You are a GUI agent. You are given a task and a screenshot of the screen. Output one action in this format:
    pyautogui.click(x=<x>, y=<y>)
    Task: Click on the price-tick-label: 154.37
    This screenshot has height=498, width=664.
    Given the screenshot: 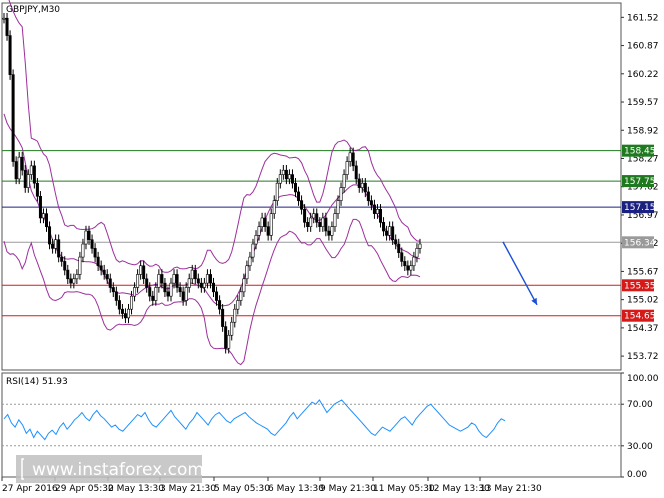 What is the action you would take?
    pyautogui.click(x=643, y=329)
    